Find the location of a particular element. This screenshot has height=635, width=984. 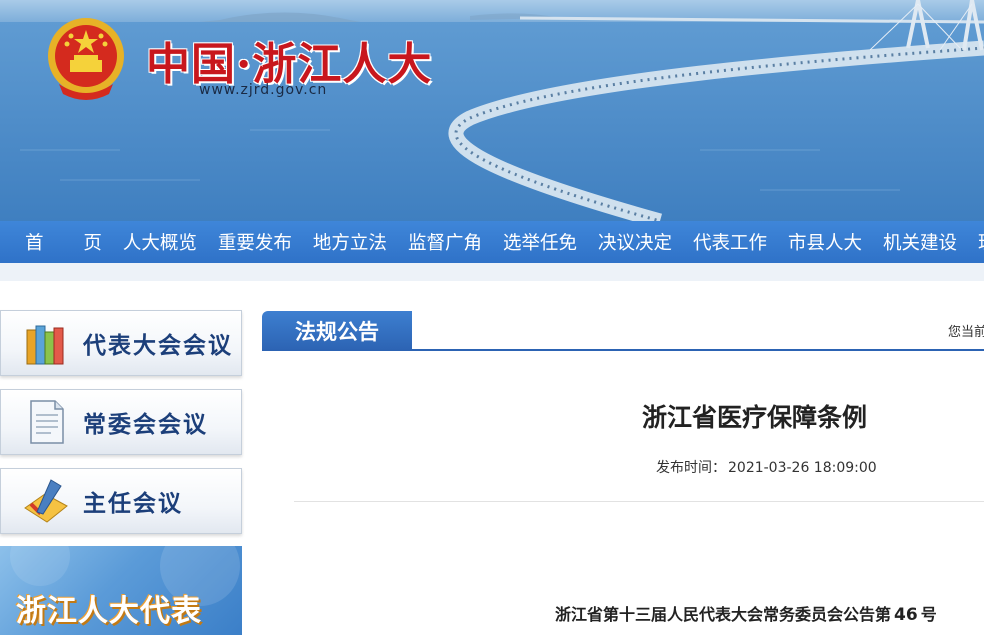

sidebar-item-director-meeting: 主任会议 is located at coordinates (121, 501).